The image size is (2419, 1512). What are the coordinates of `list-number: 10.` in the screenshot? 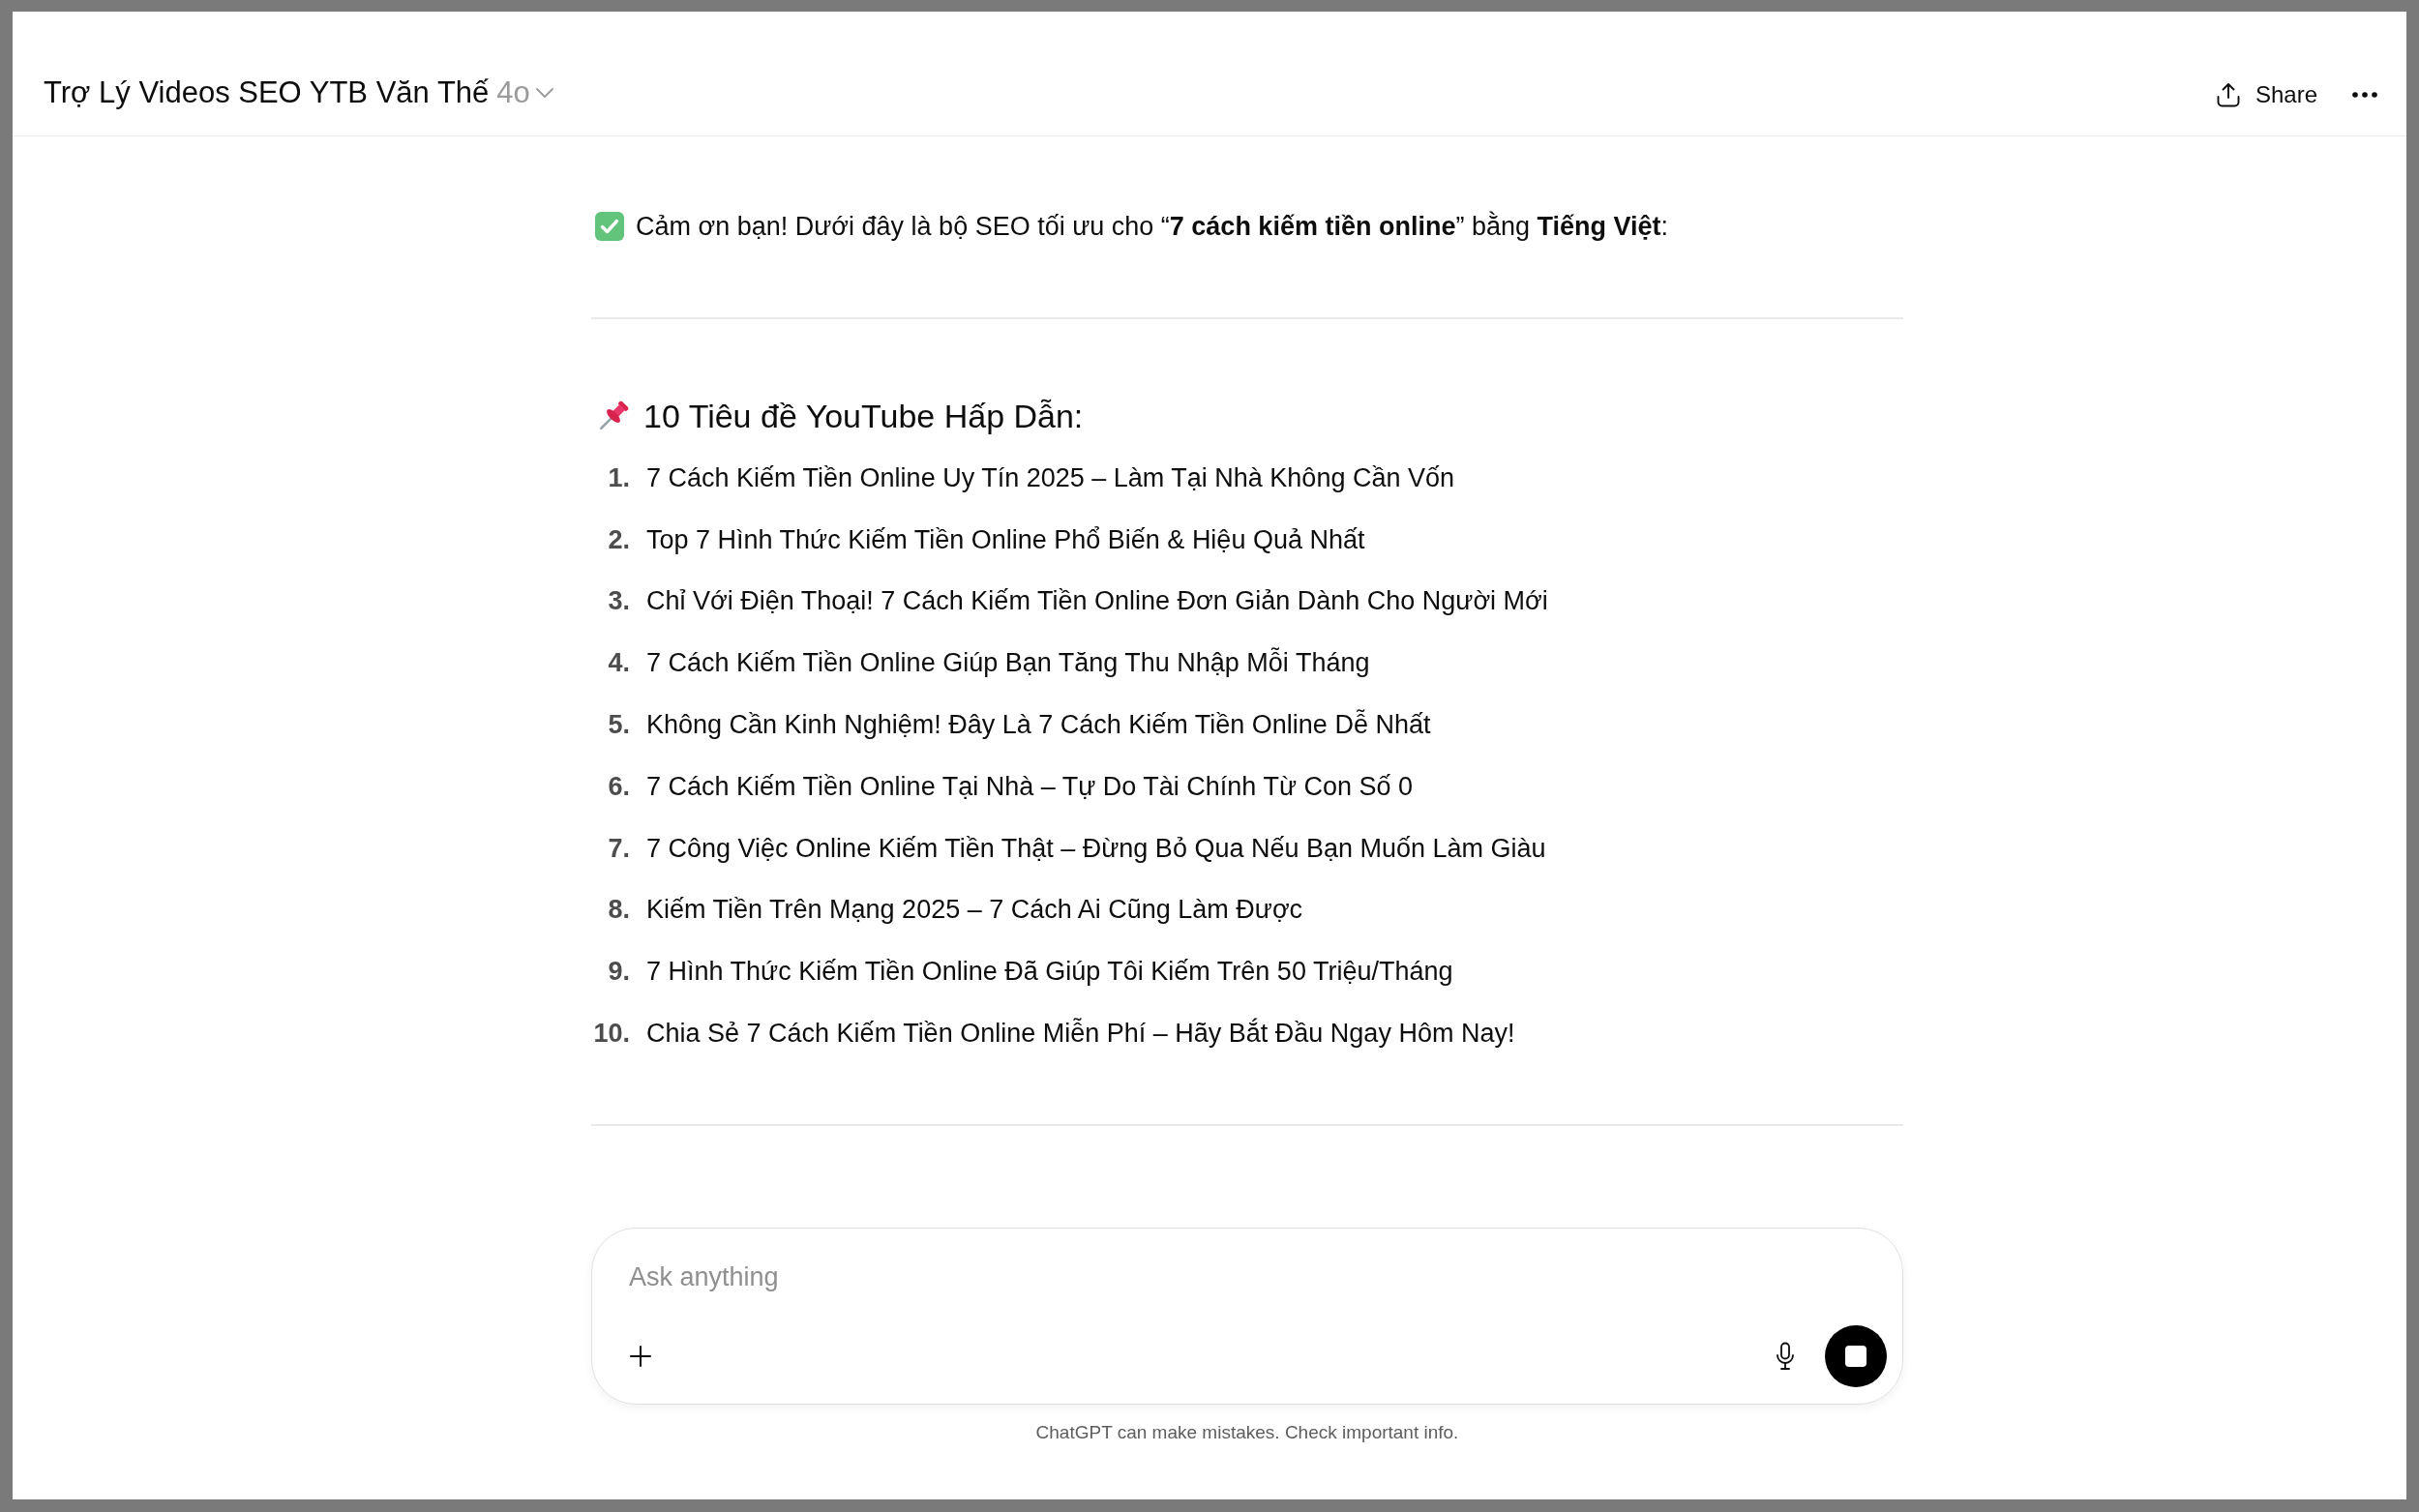 It's located at (611, 1035).